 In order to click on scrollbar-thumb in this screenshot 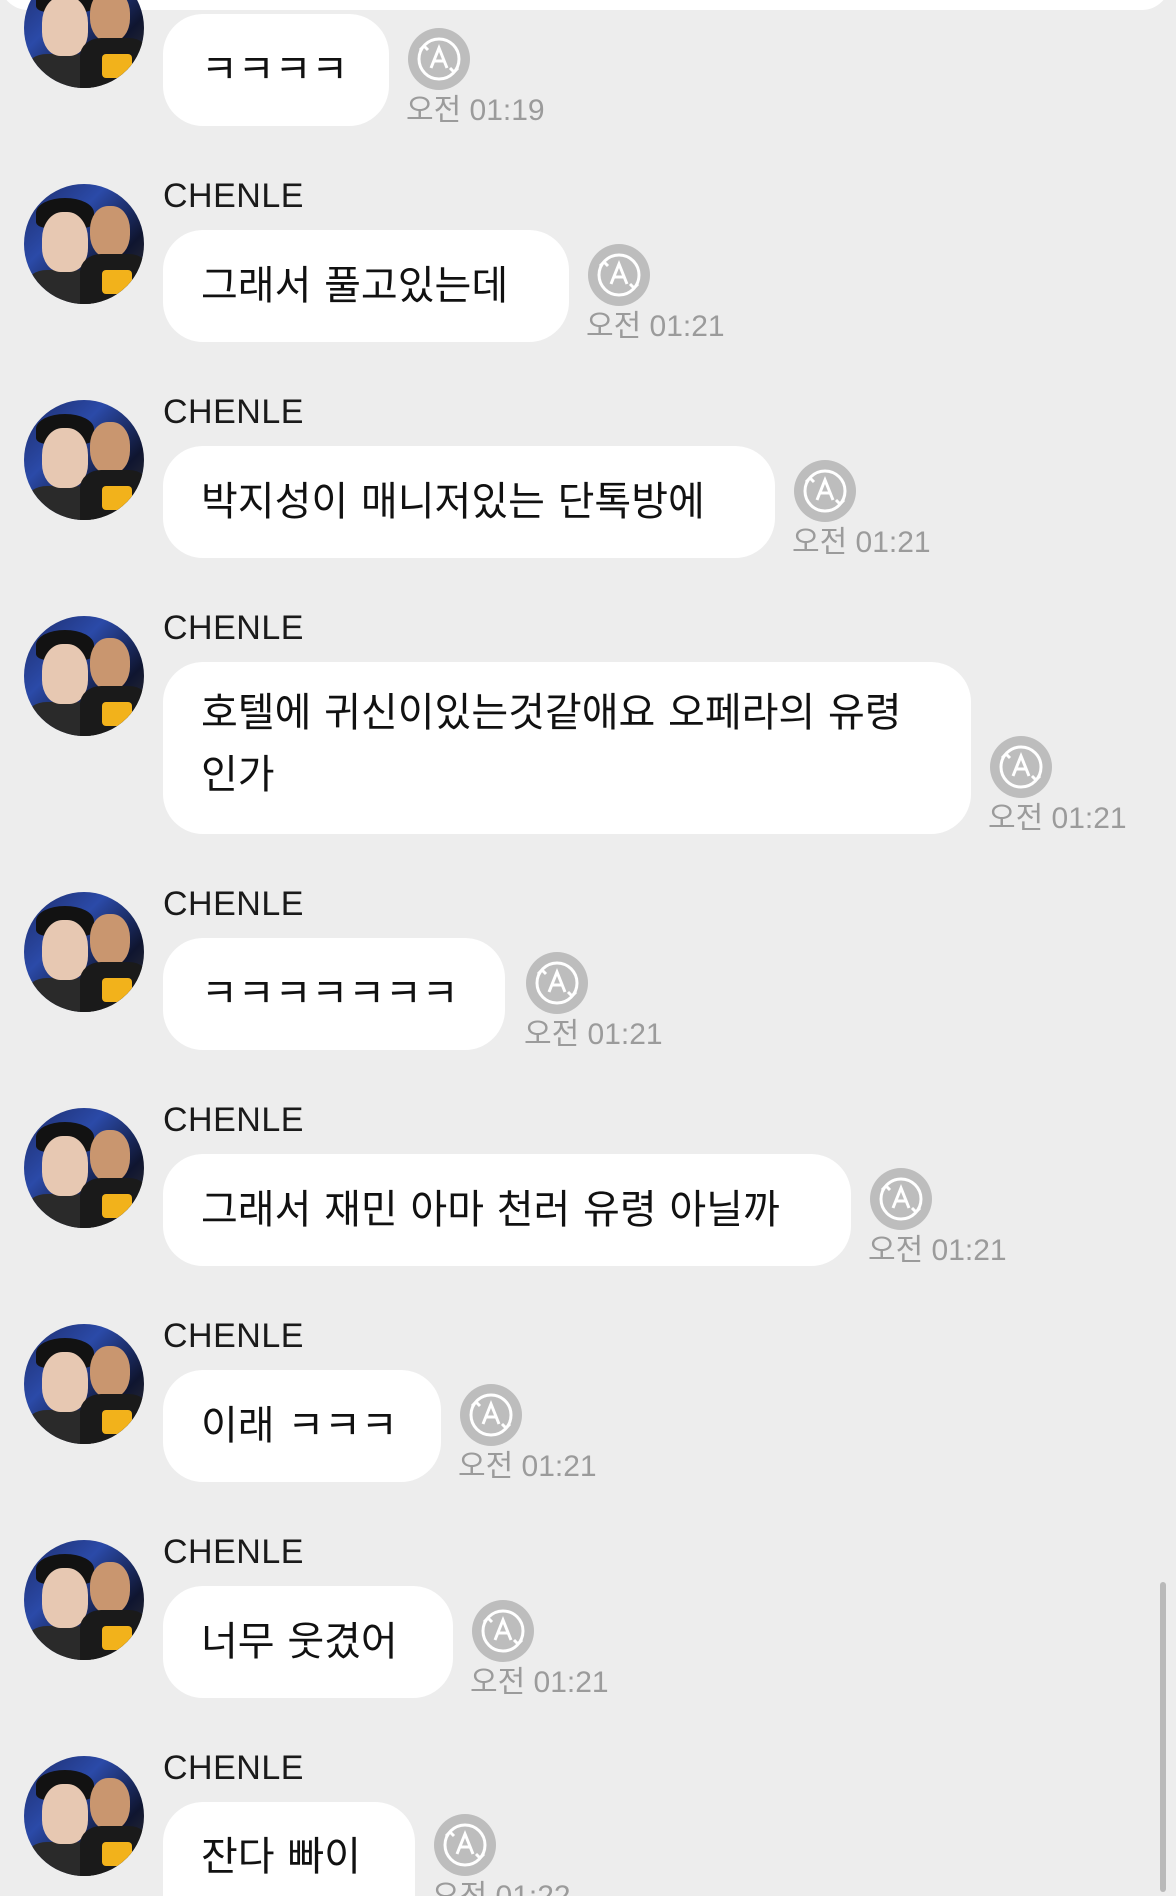, I will do `click(1163, 1737)`.